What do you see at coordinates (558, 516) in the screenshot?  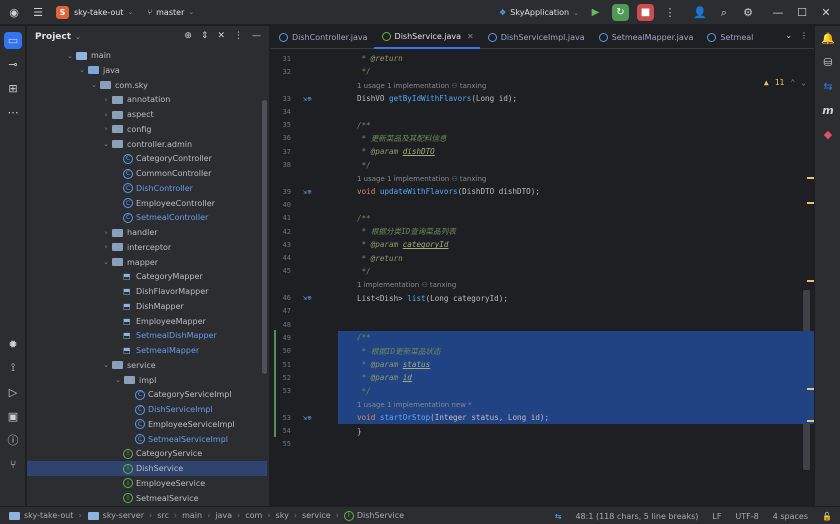 I see `sync-icon: ⇆` at bounding box center [558, 516].